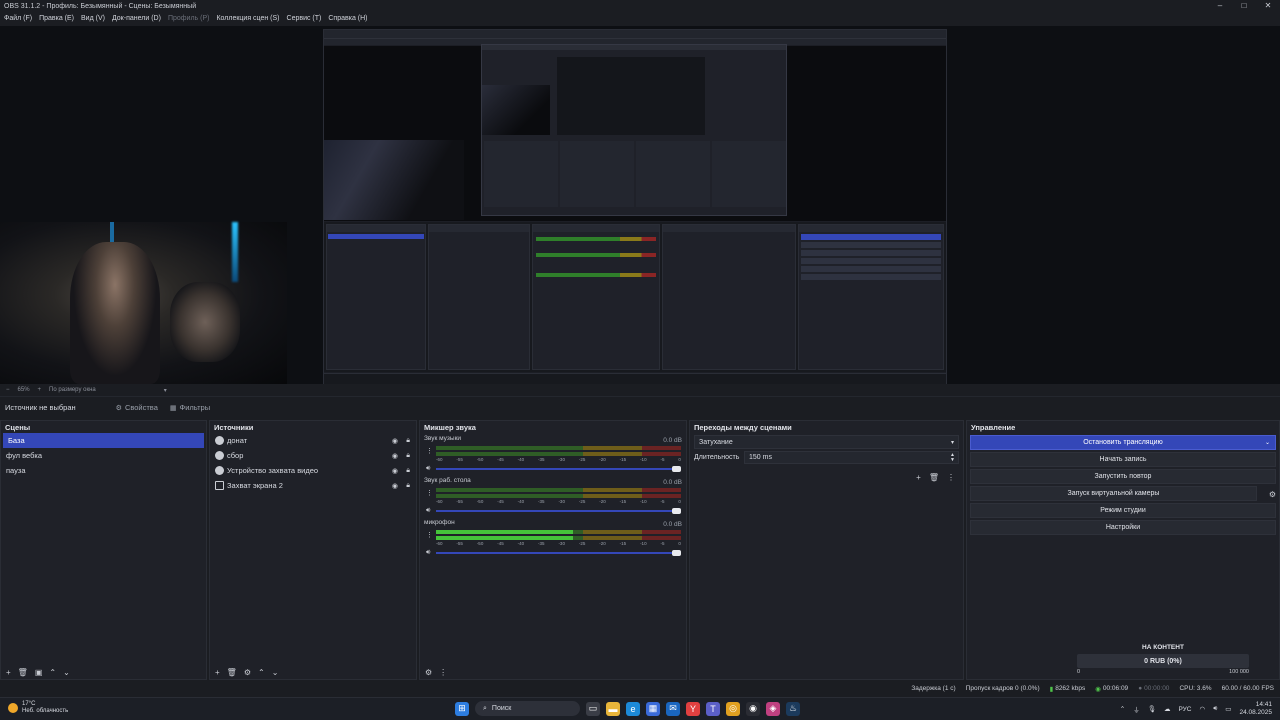 This screenshot has width=1280, height=720. Describe the element at coordinates (428, 672) in the screenshot. I see `advanced-audio-icon: ⚙` at that location.